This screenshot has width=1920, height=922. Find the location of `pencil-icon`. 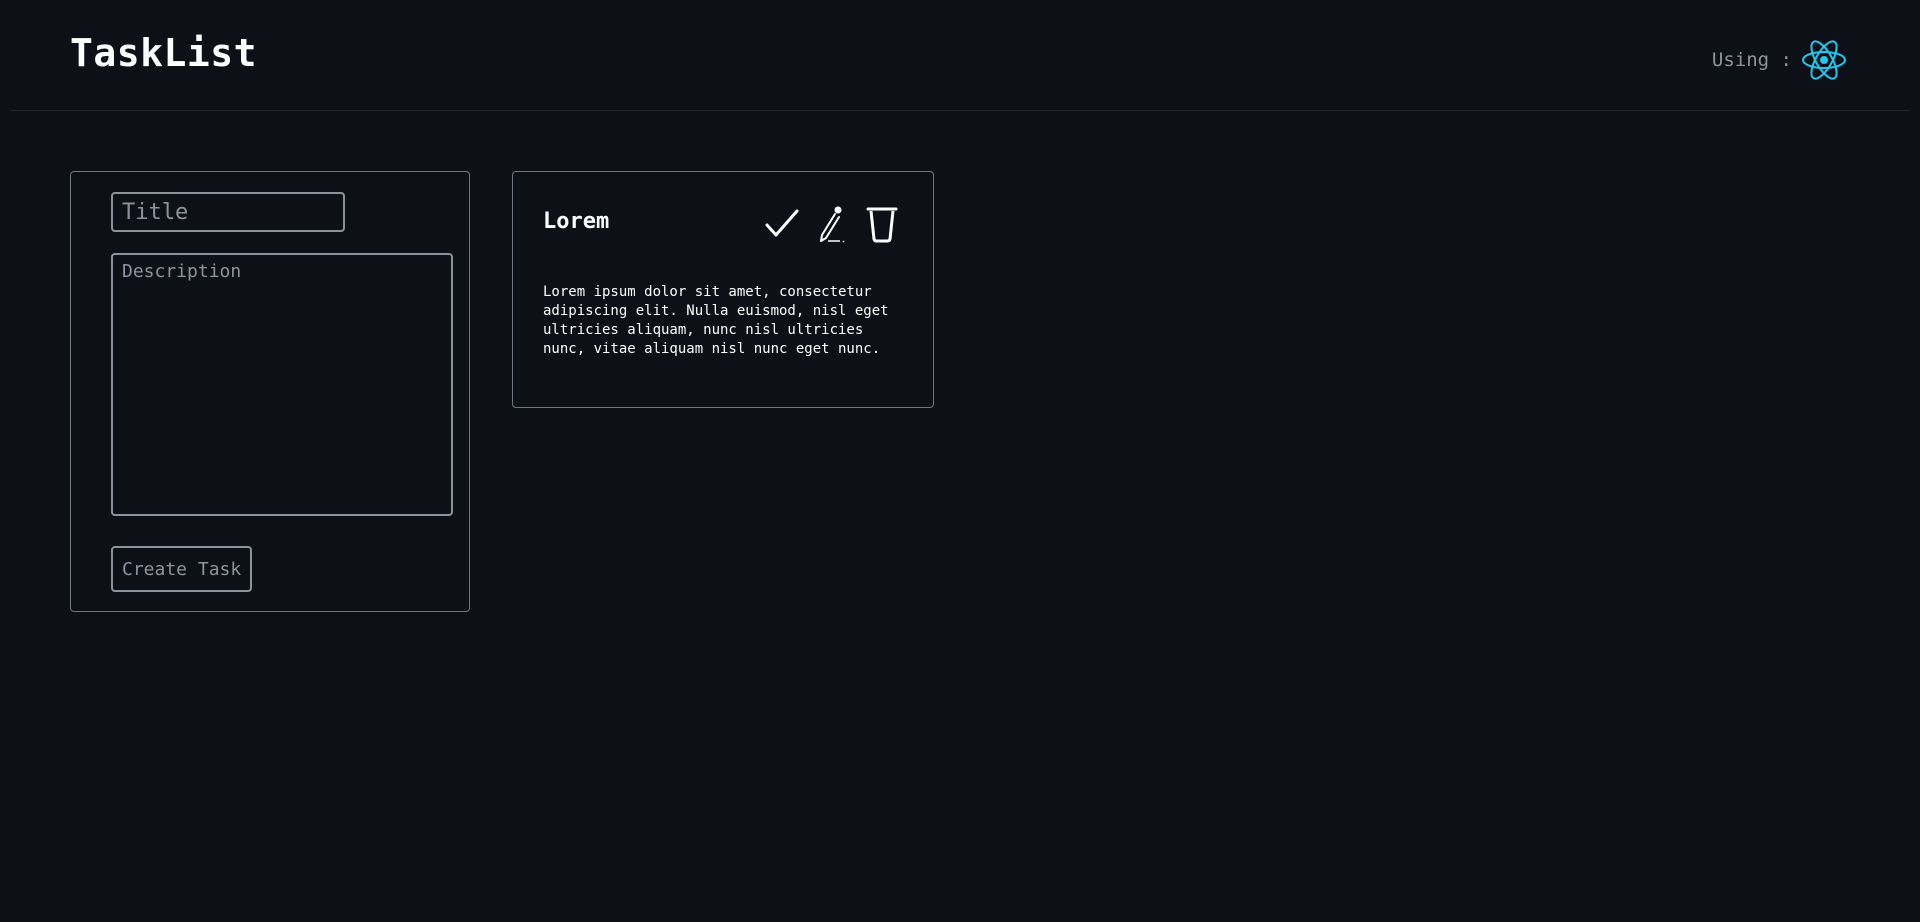

pencil-icon is located at coordinates (832, 224).